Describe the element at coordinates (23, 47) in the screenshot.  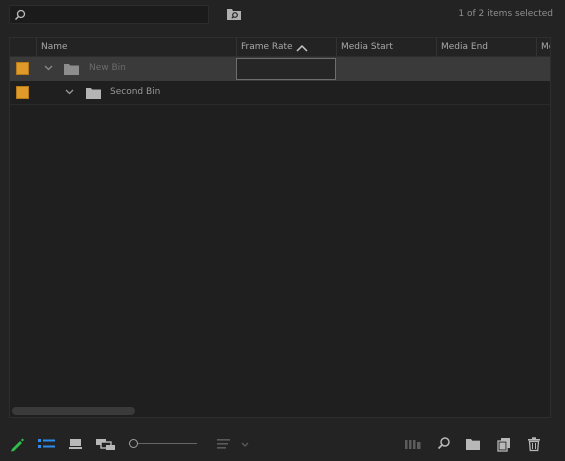
I see `label-column-header` at that location.